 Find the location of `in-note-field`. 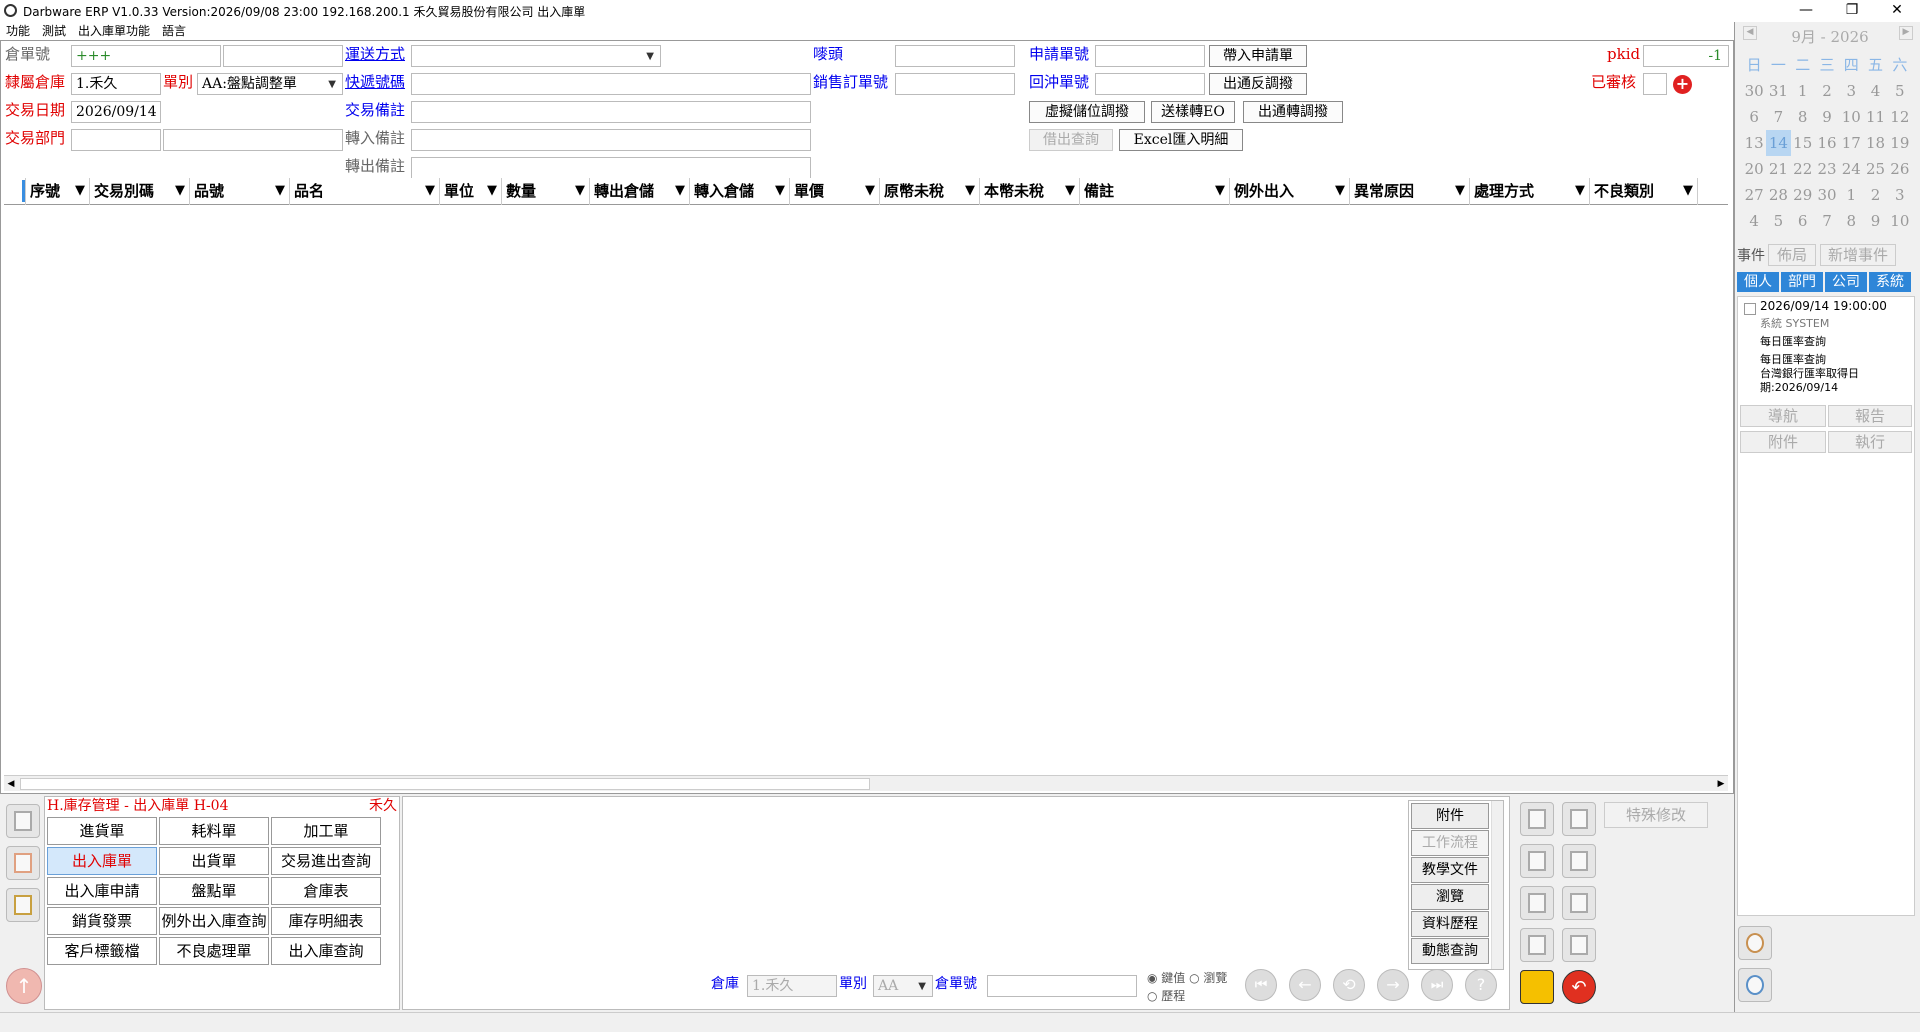

in-note-field is located at coordinates (611, 140).